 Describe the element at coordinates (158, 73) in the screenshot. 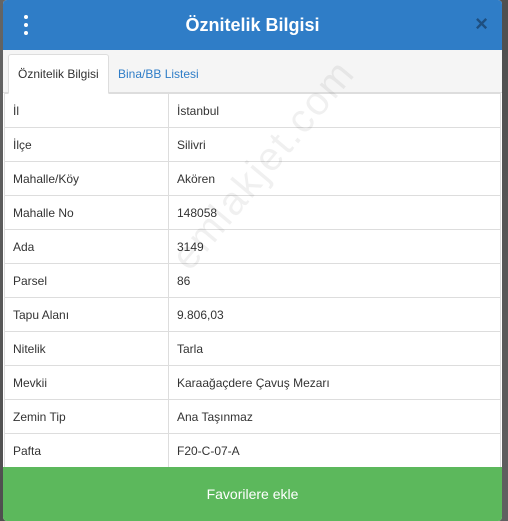

I see `tab-building-list: Bina/BB Listesi` at that location.